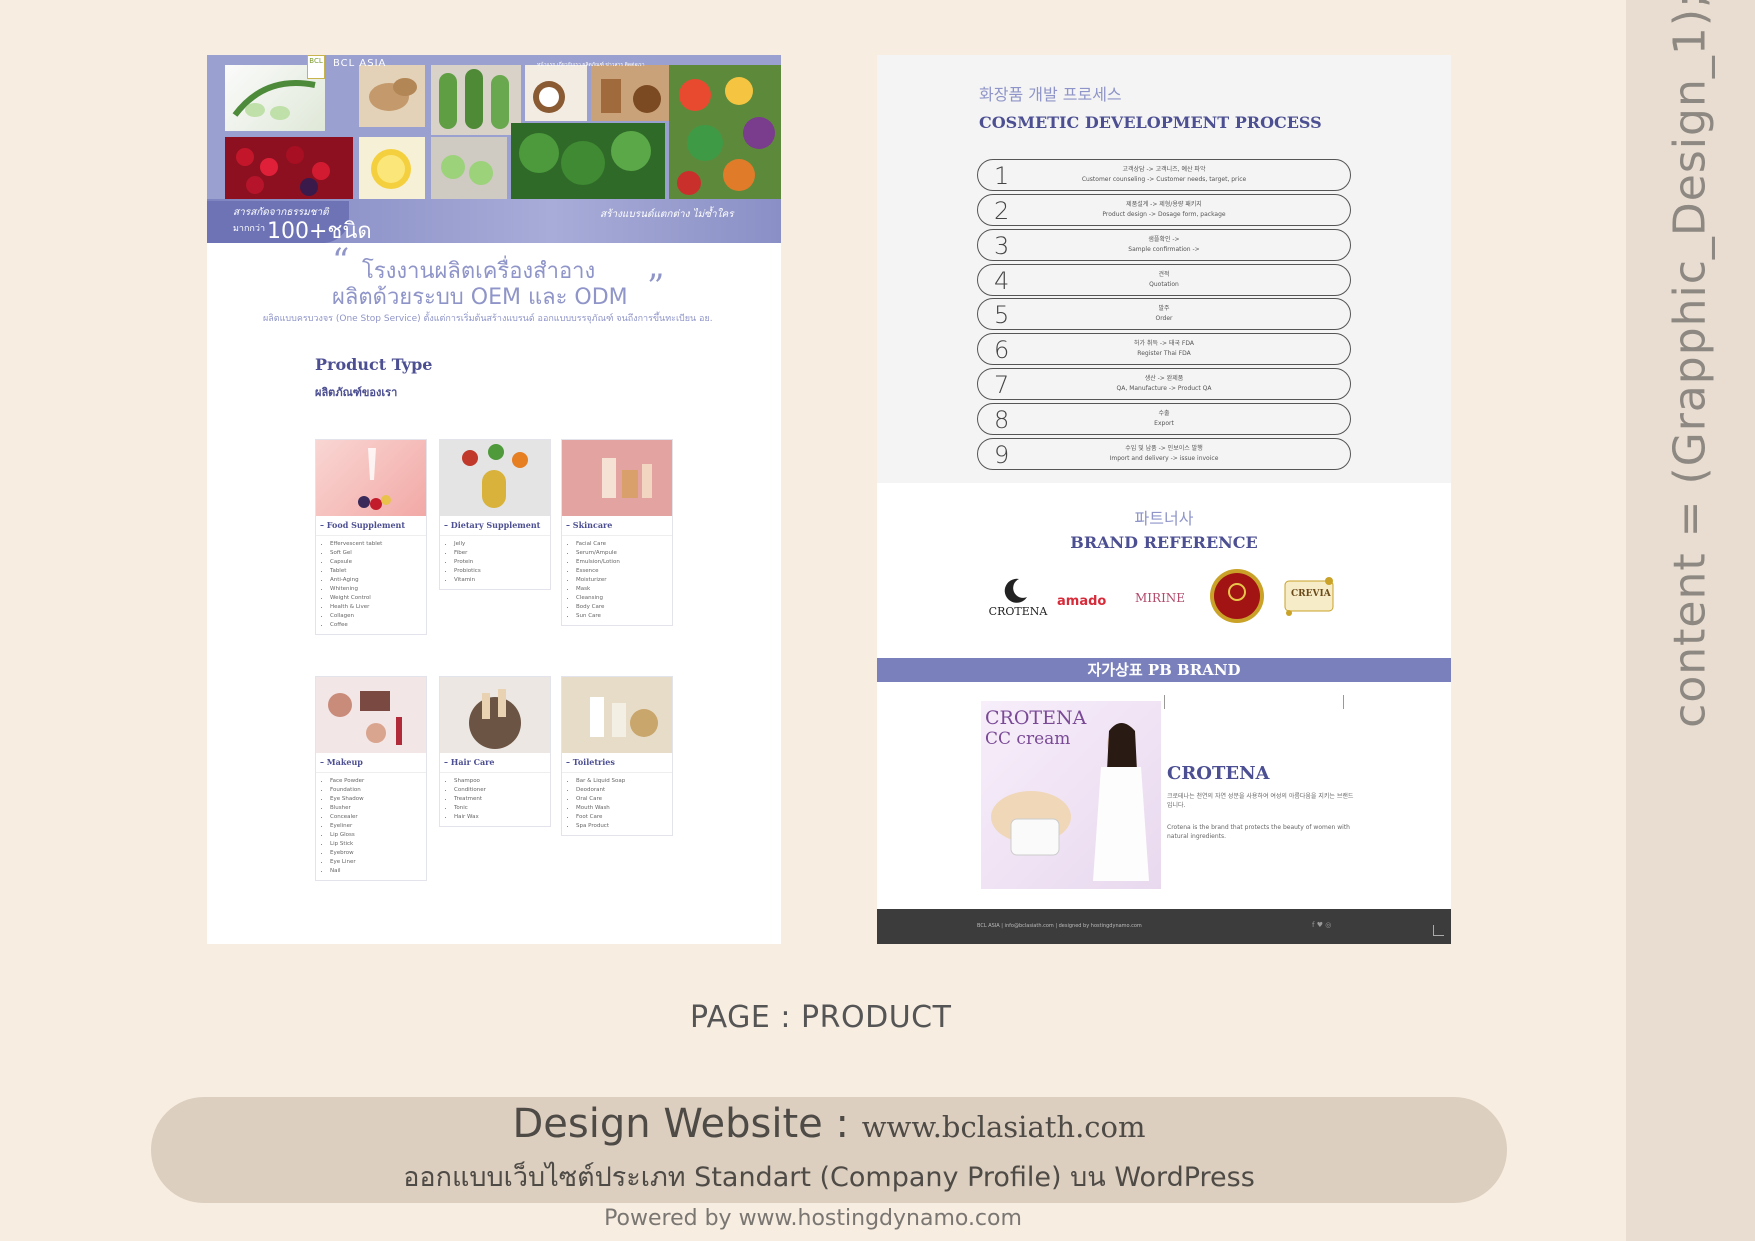  Describe the element at coordinates (500, 781) in the screenshot. I see `list-item: Shampoo` at that location.